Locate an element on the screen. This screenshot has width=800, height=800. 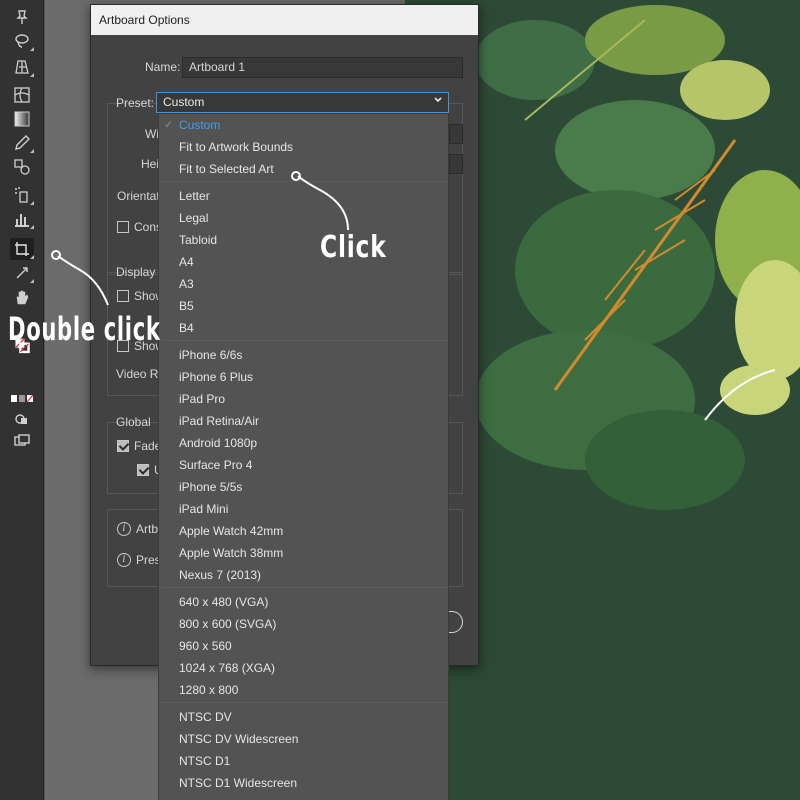
column-graph-icon is located at coordinates (22, 219).